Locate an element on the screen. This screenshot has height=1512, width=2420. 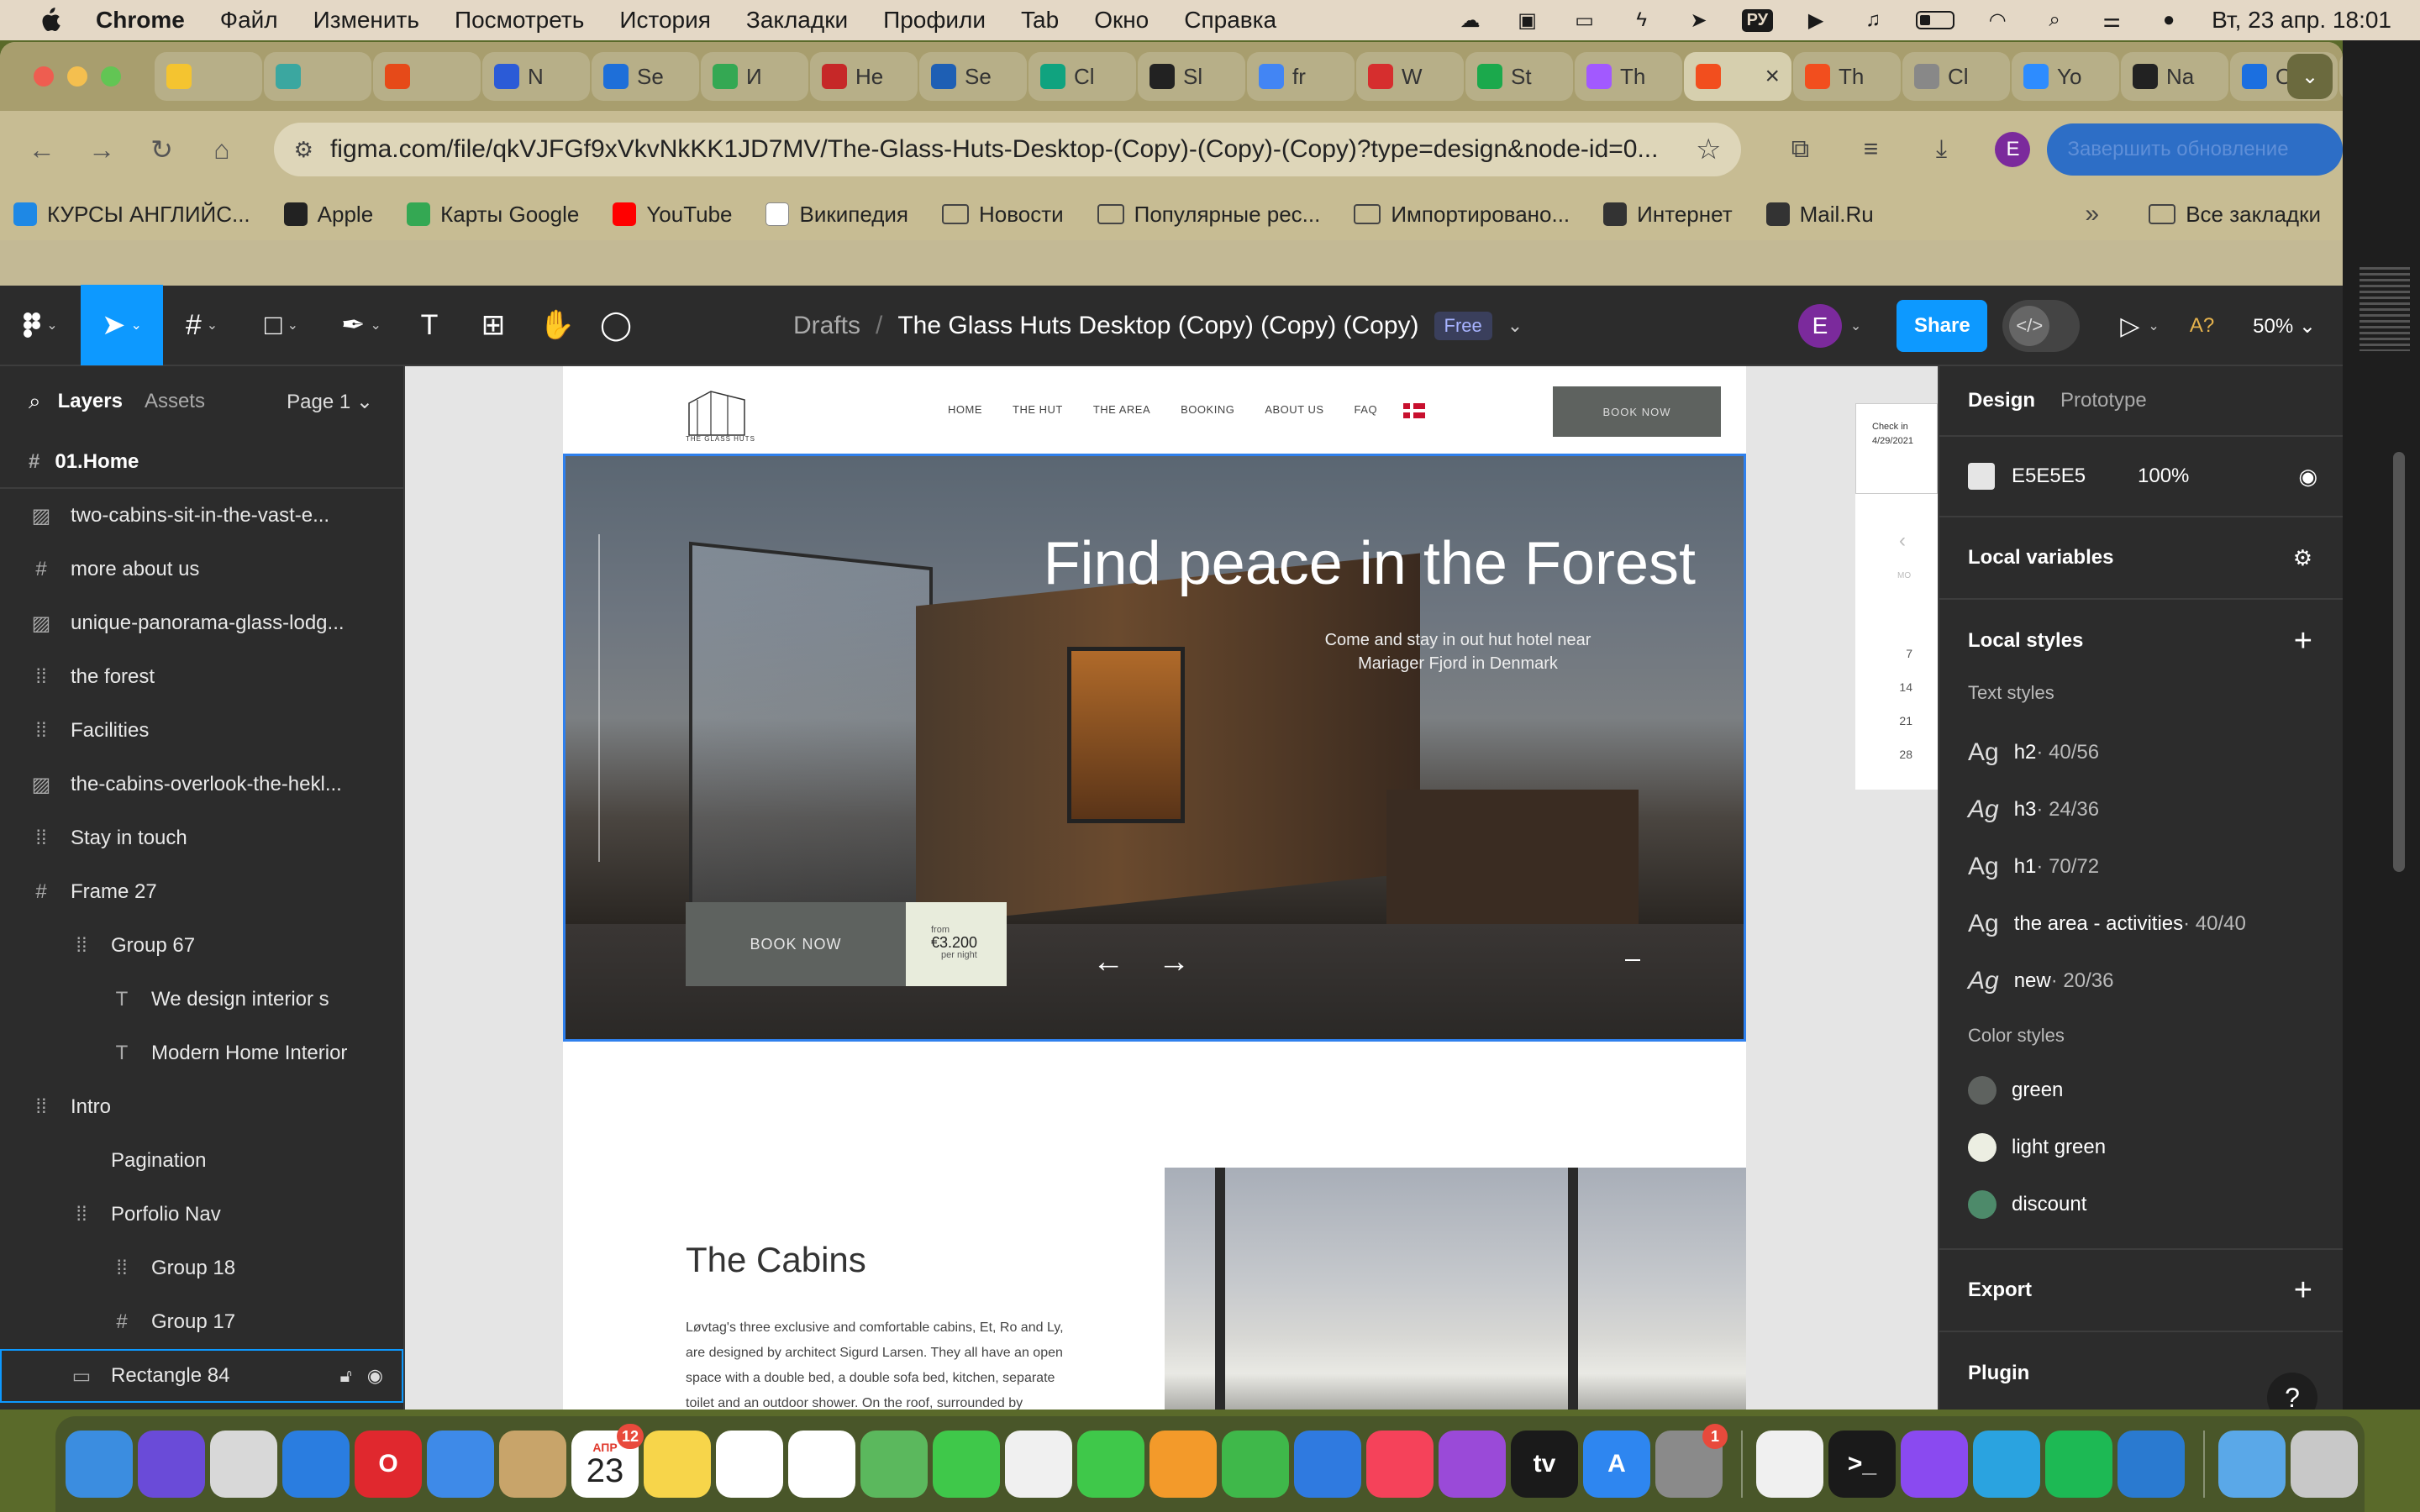
menu-bookmarks: Закладки is located at coordinates (797, 20).